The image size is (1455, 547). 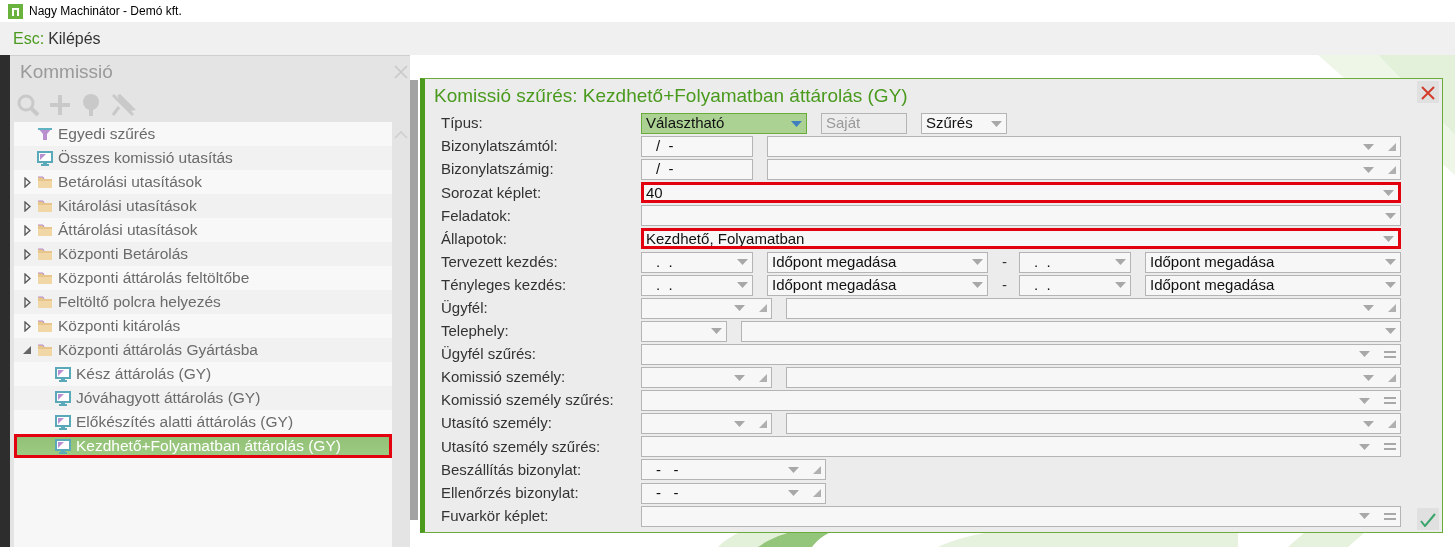 What do you see at coordinates (29, 105) in the screenshot?
I see `search-icon` at bounding box center [29, 105].